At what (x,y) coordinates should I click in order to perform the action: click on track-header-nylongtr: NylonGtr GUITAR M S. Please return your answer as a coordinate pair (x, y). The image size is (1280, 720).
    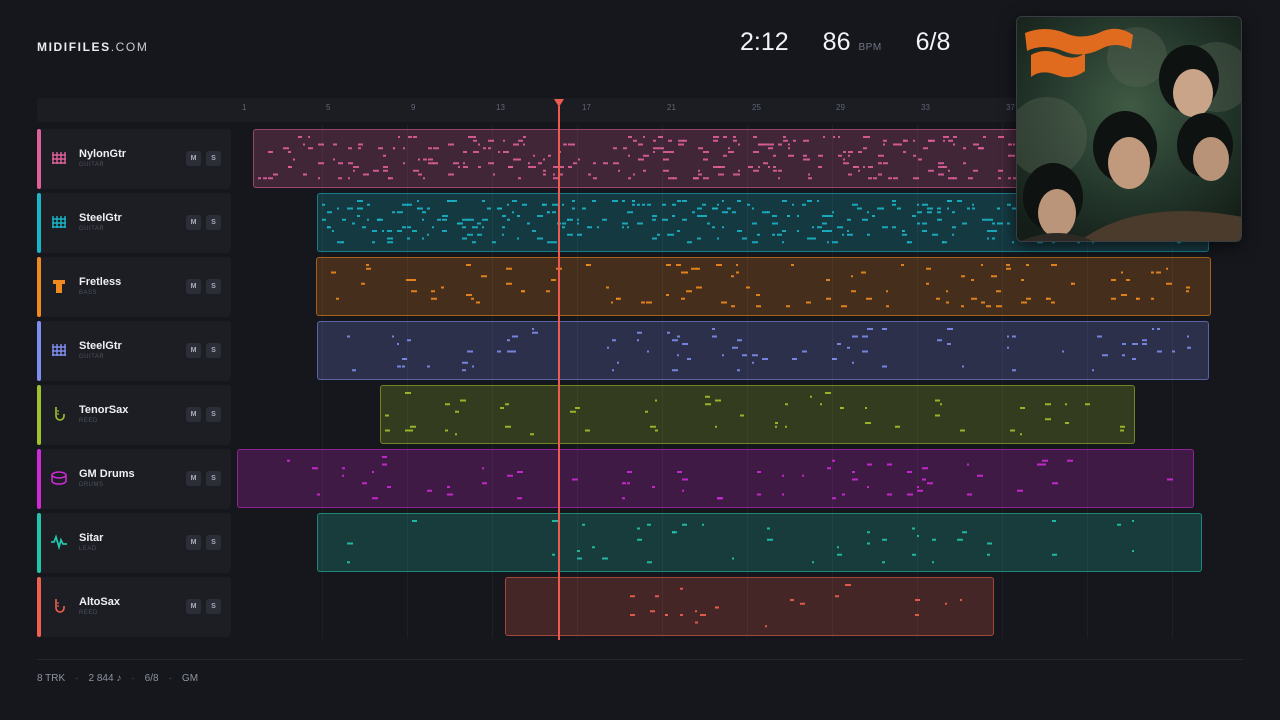
    Looking at the image, I should click on (134, 159).